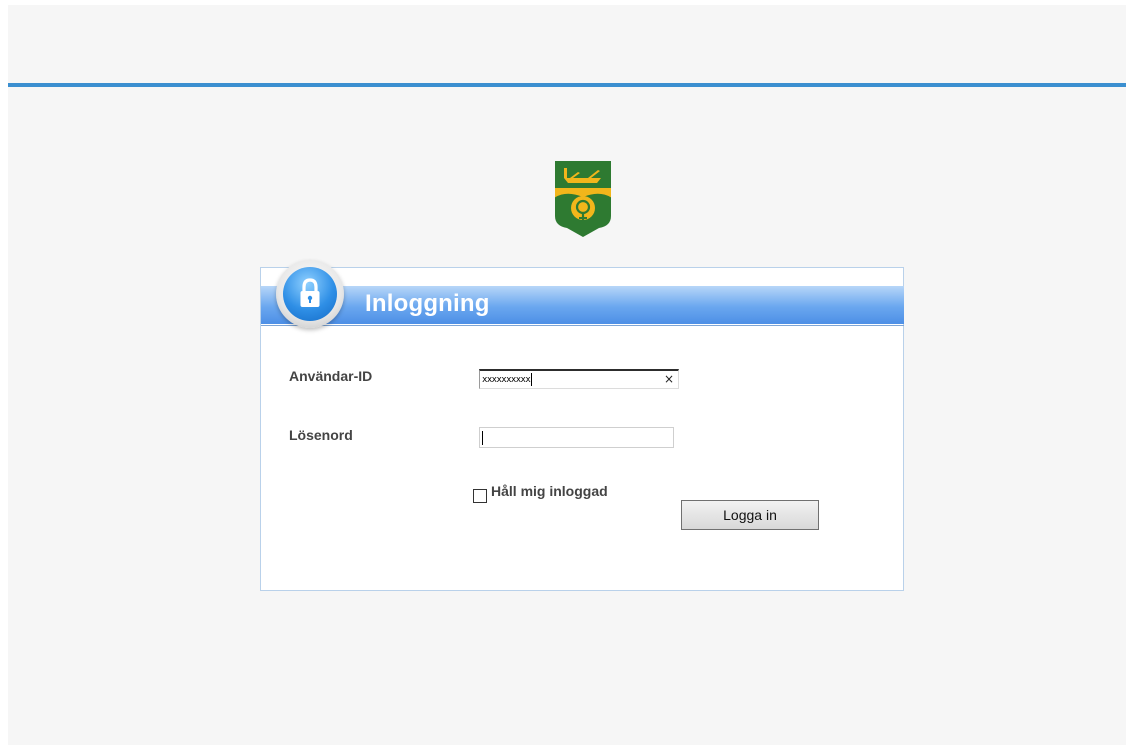 The image size is (1126, 745). What do you see at coordinates (669, 379) in the screenshot?
I see `clear-input-icon: ×` at bounding box center [669, 379].